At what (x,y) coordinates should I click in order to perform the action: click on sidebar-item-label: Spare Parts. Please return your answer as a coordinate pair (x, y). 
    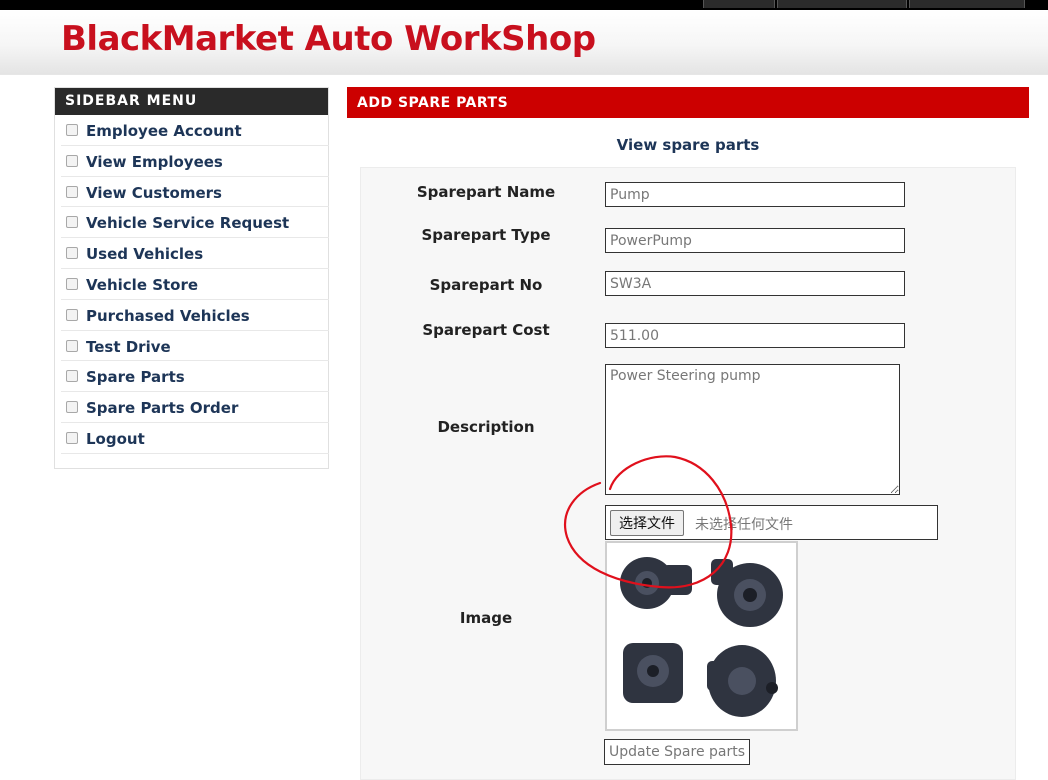
    Looking at the image, I should click on (135, 377).